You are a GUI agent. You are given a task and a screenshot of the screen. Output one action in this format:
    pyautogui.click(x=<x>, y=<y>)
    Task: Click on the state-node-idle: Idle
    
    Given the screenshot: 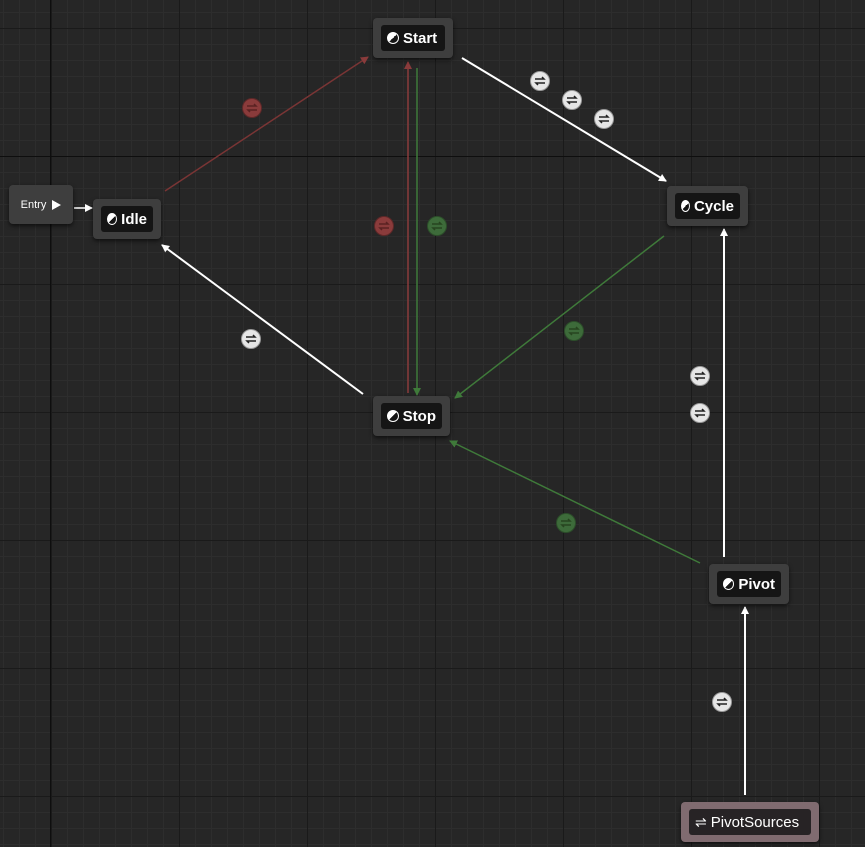 What is the action you would take?
    pyautogui.click(x=127, y=219)
    